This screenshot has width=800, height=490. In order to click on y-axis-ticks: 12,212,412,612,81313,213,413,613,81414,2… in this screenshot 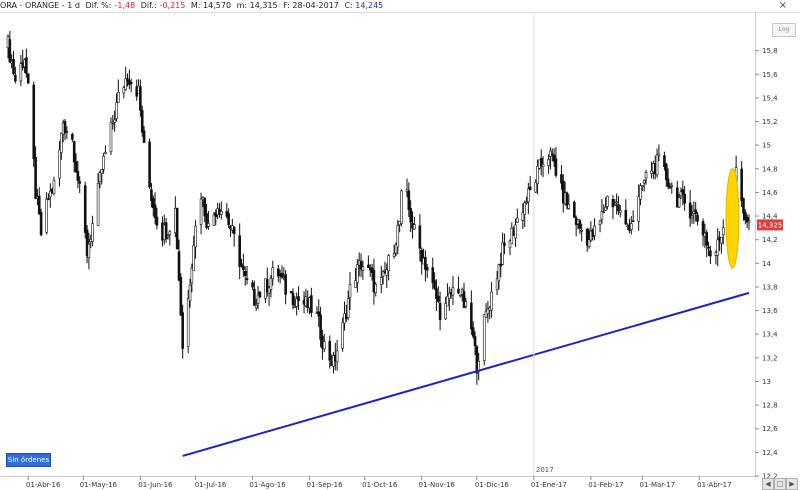, I will do `click(766, 264)`.